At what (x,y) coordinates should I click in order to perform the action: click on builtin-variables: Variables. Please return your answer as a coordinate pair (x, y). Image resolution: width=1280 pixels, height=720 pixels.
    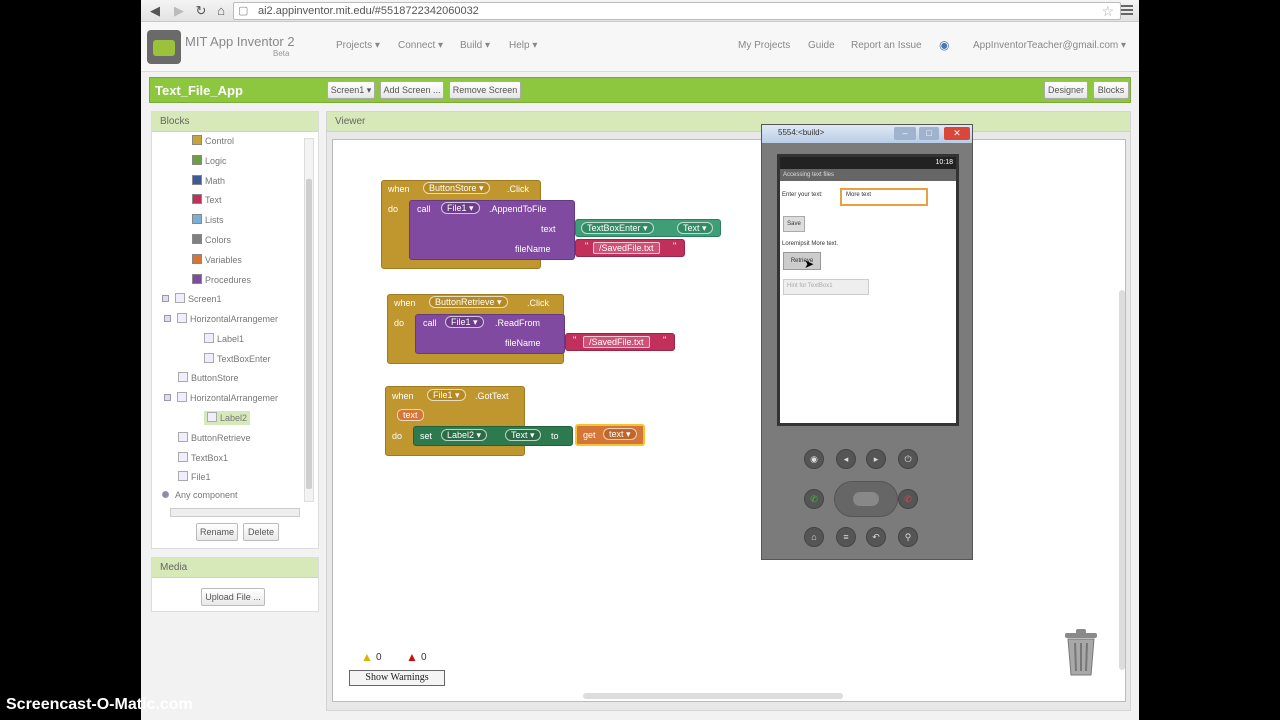
    Looking at the image, I should click on (217, 260).